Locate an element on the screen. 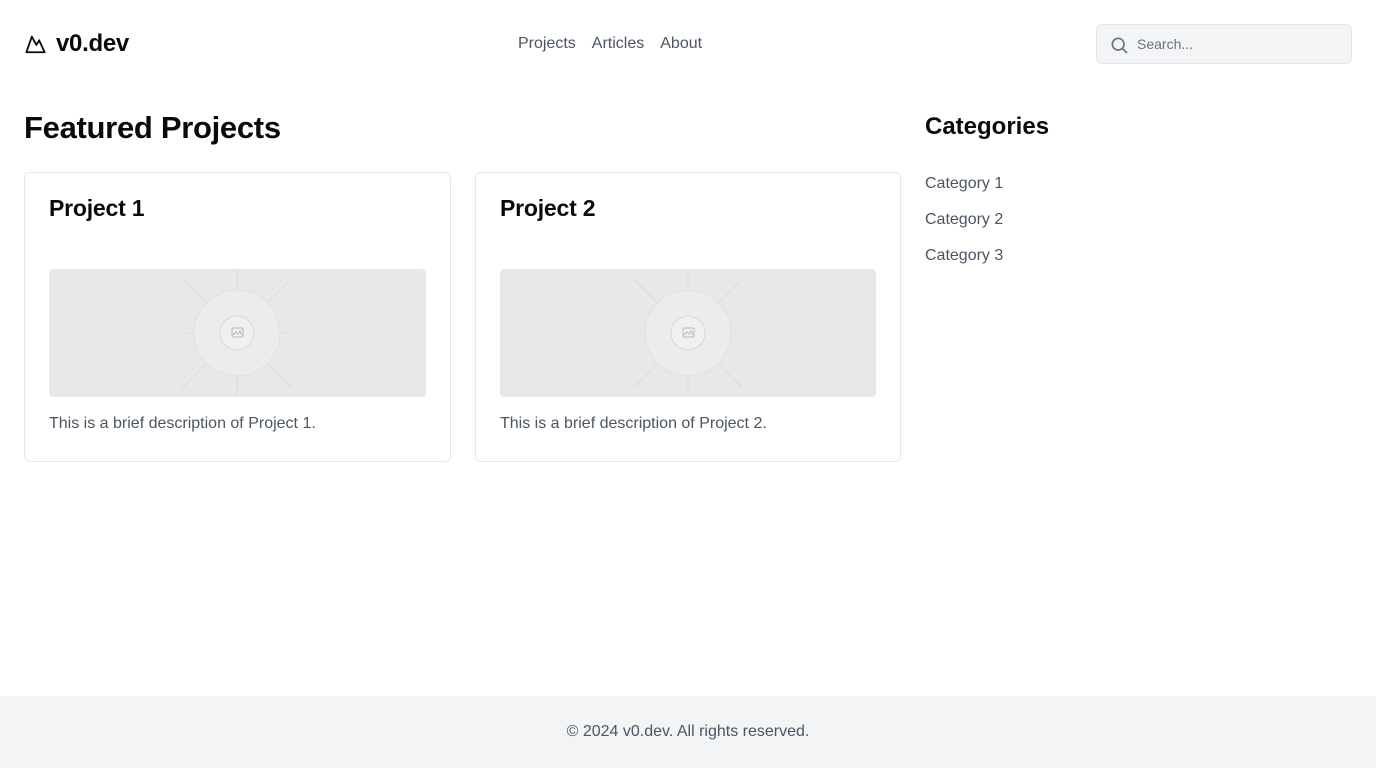 The width and height of the screenshot is (1376, 768). search-input is located at coordinates (1237, 44).